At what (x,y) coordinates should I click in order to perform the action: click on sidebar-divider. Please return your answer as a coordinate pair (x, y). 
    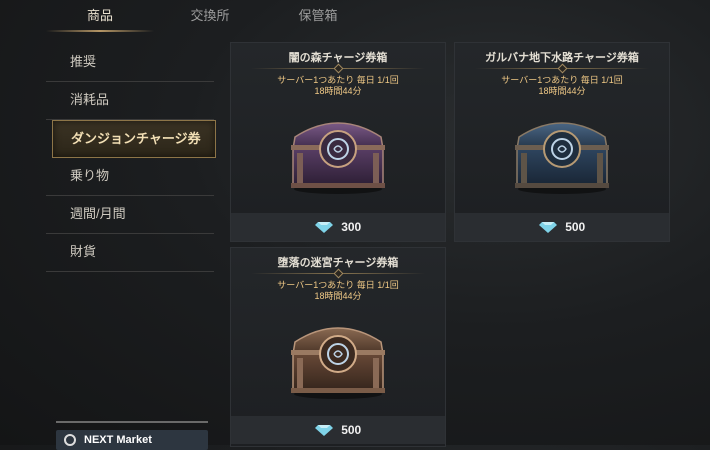
    Looking at the image, I should click on (132, 422).